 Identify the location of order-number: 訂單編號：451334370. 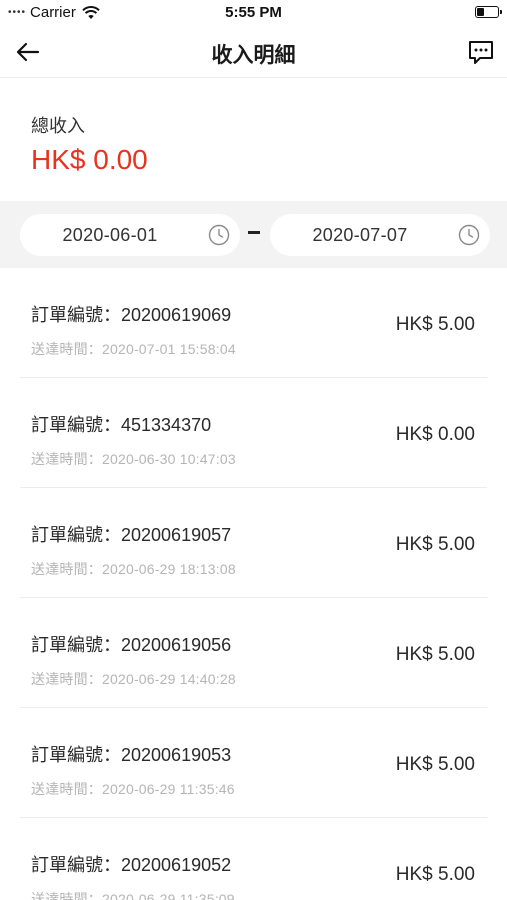
(121, 425).